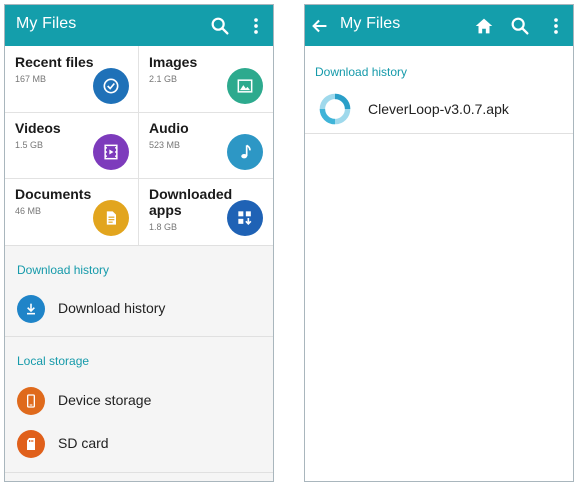 This screenshot has height=486, width=577. I want to click on category-size: 167 MB, so click(31, 79).